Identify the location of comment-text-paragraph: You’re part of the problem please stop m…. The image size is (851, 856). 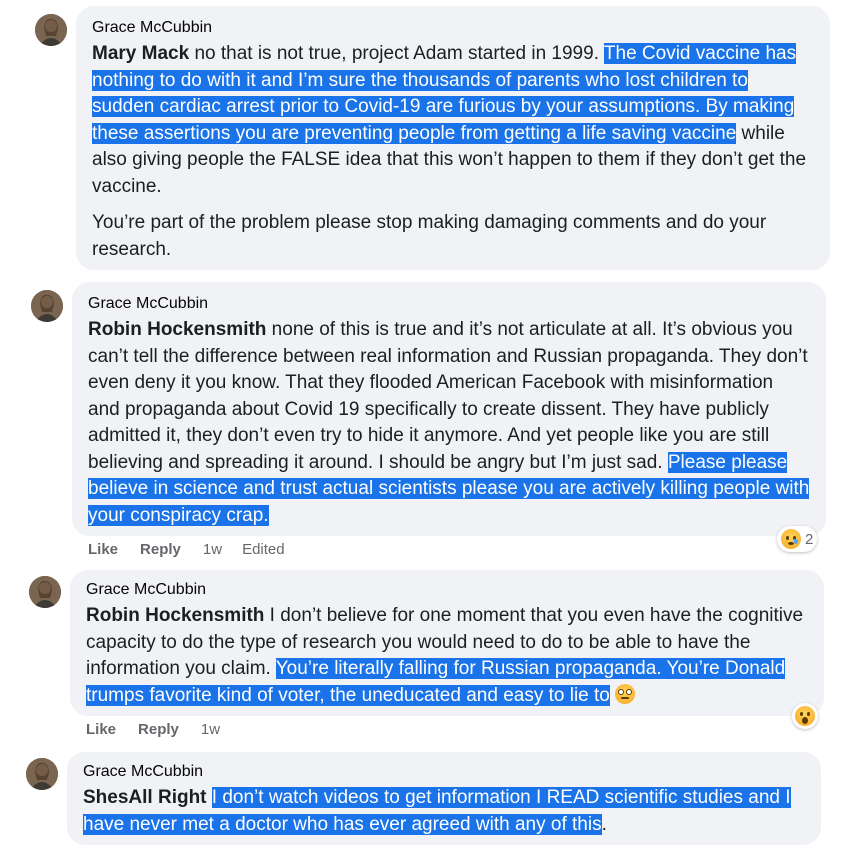
(429, 236).